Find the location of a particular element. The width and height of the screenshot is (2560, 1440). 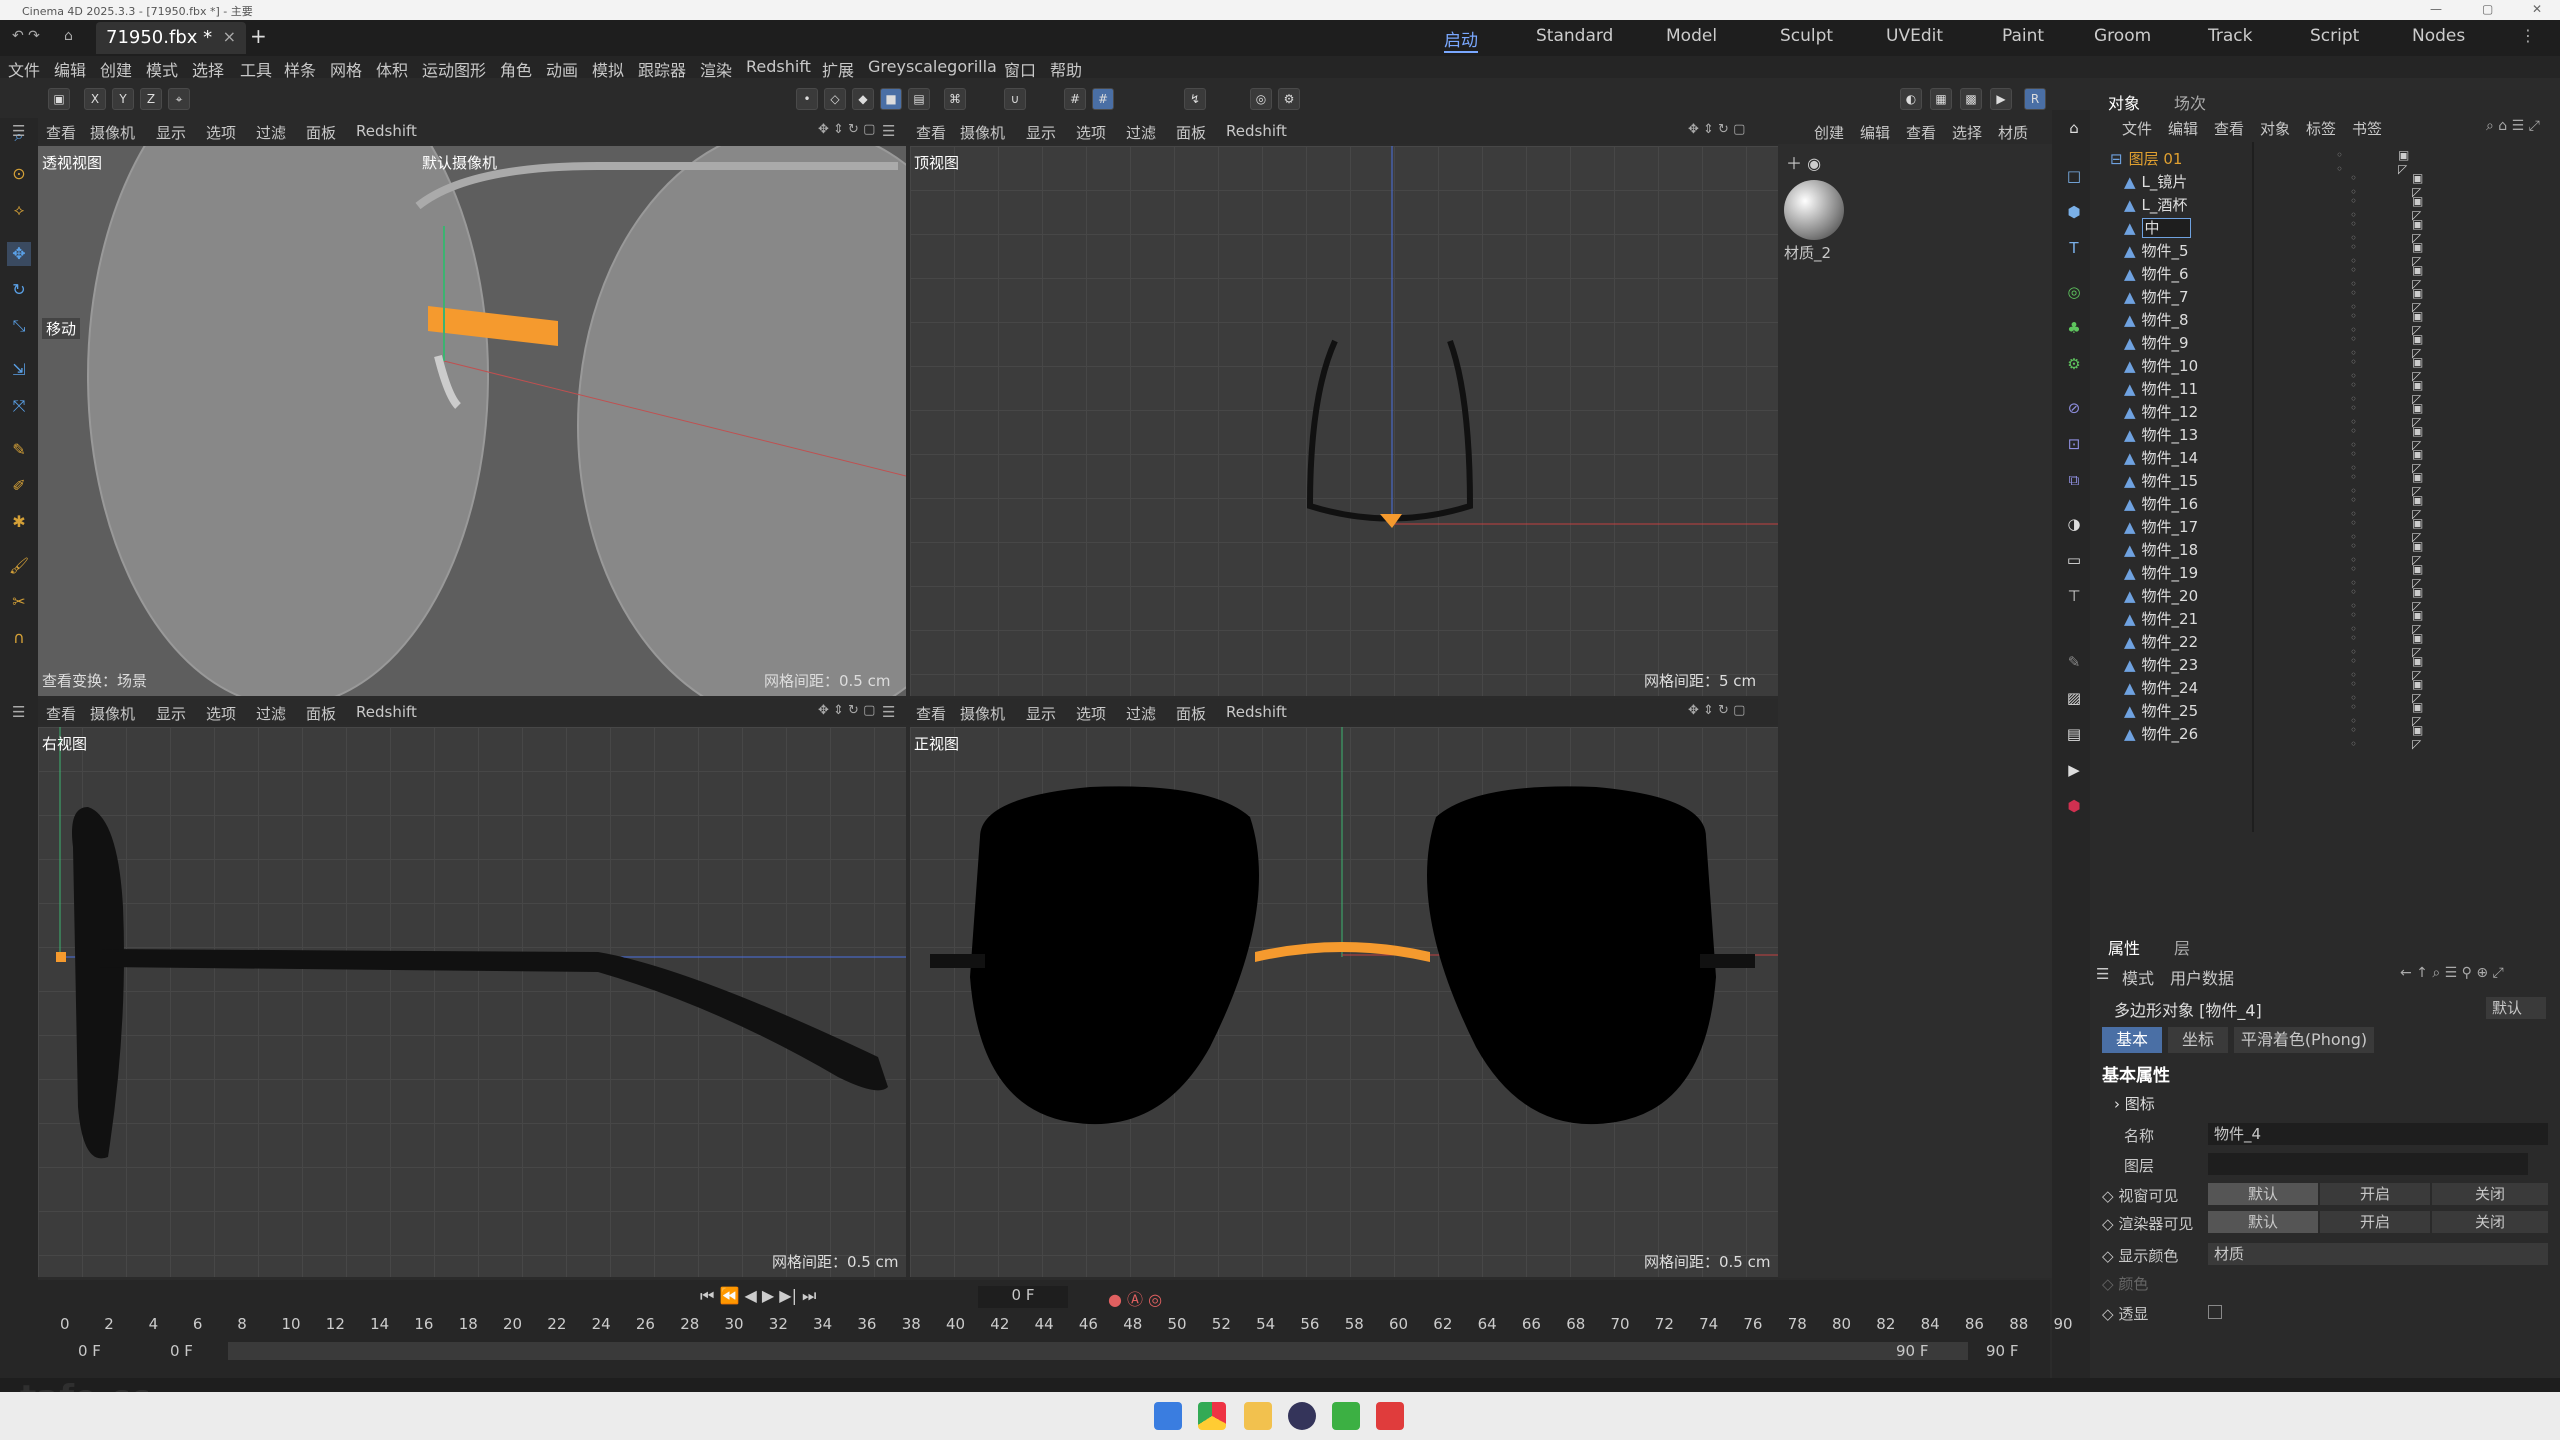

object-menu-item: 标签 is located at coordinates (2321, 128).